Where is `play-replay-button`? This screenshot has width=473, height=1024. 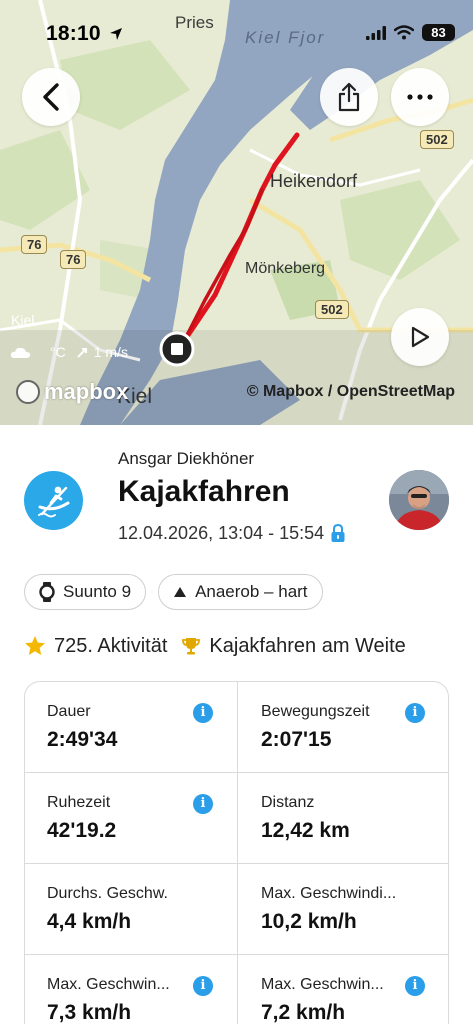
play-replay-button is located at coordinates (420, 337).